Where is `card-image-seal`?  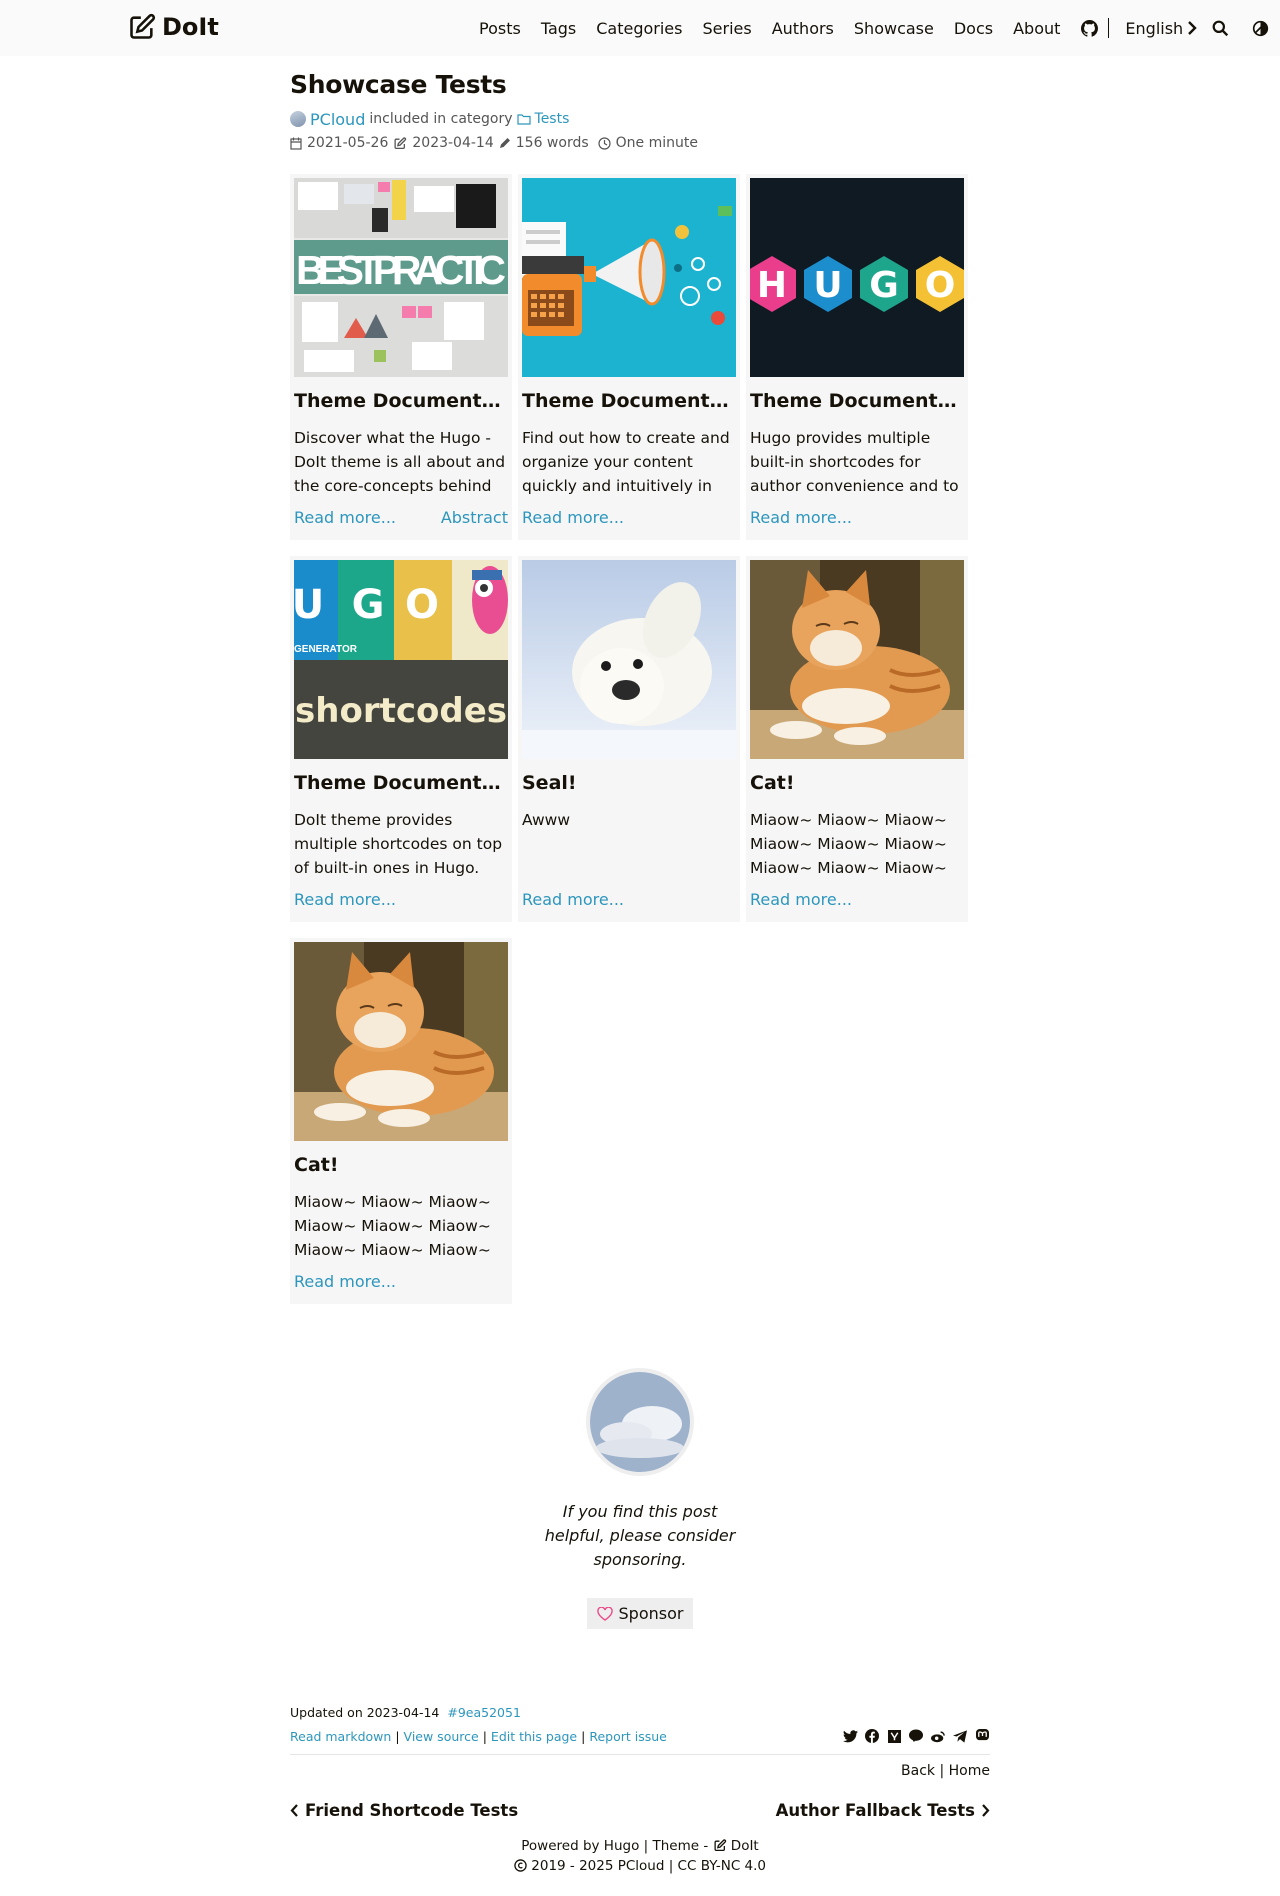 card-image-seal is located at coordinates (629, 659).